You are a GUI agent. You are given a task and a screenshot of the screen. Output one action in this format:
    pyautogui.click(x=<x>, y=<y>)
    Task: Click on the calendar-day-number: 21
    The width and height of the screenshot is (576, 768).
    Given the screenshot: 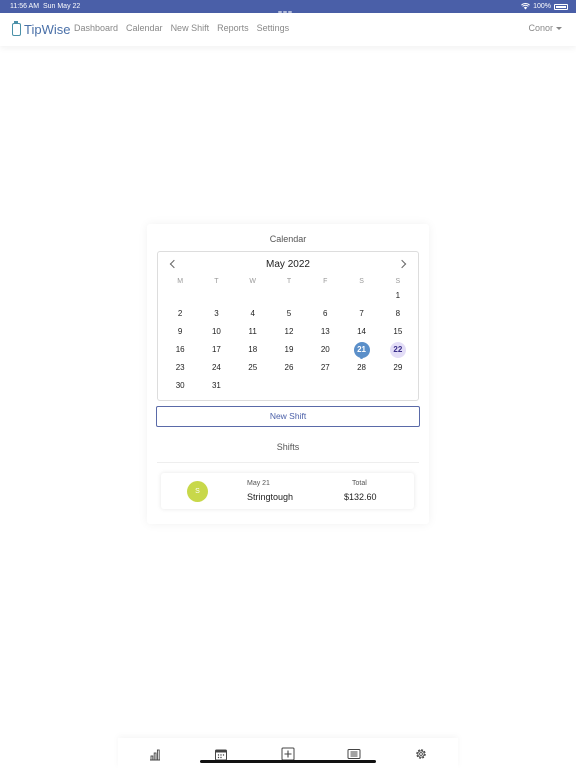 What is the action you would take?
    pyautogui.click(x=361, y=350)
    